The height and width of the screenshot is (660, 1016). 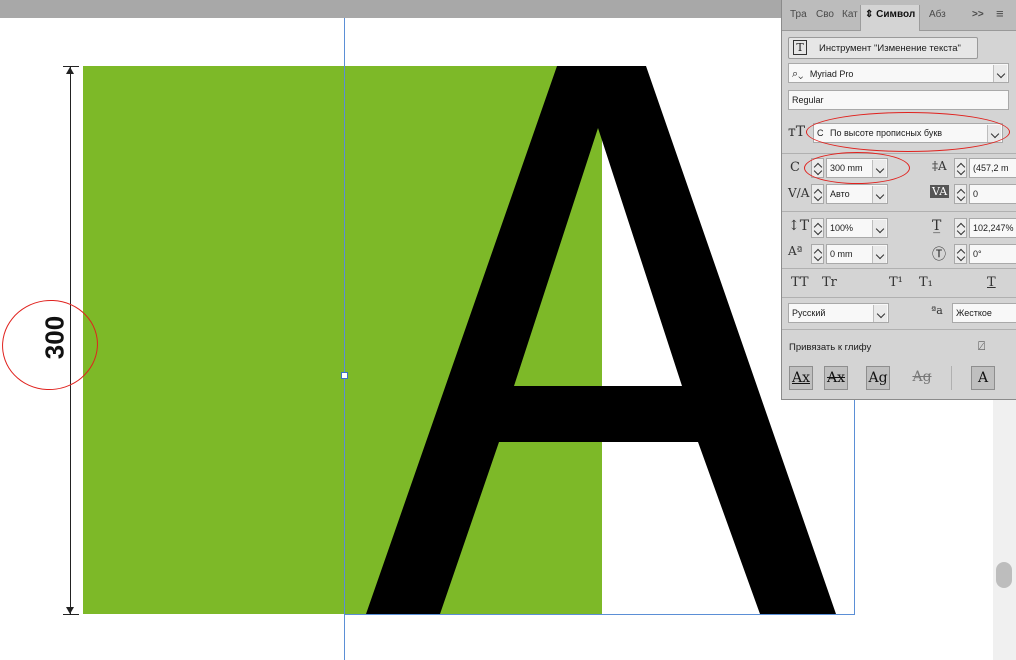 I want to click on tab-character: ⇕ Символ, so click(x=890, y=18).